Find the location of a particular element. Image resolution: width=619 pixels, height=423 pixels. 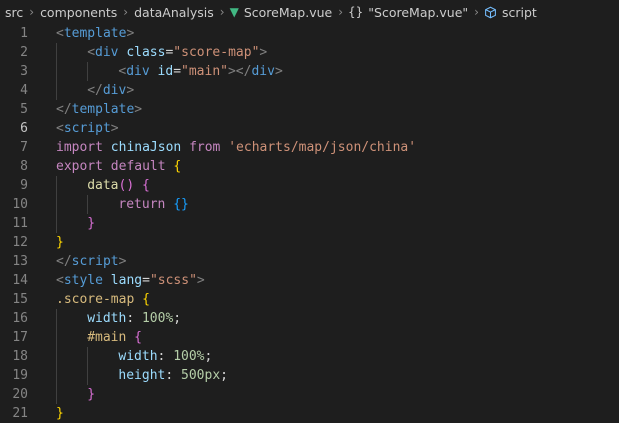

code-token: class is located at coordinates (146, 52).